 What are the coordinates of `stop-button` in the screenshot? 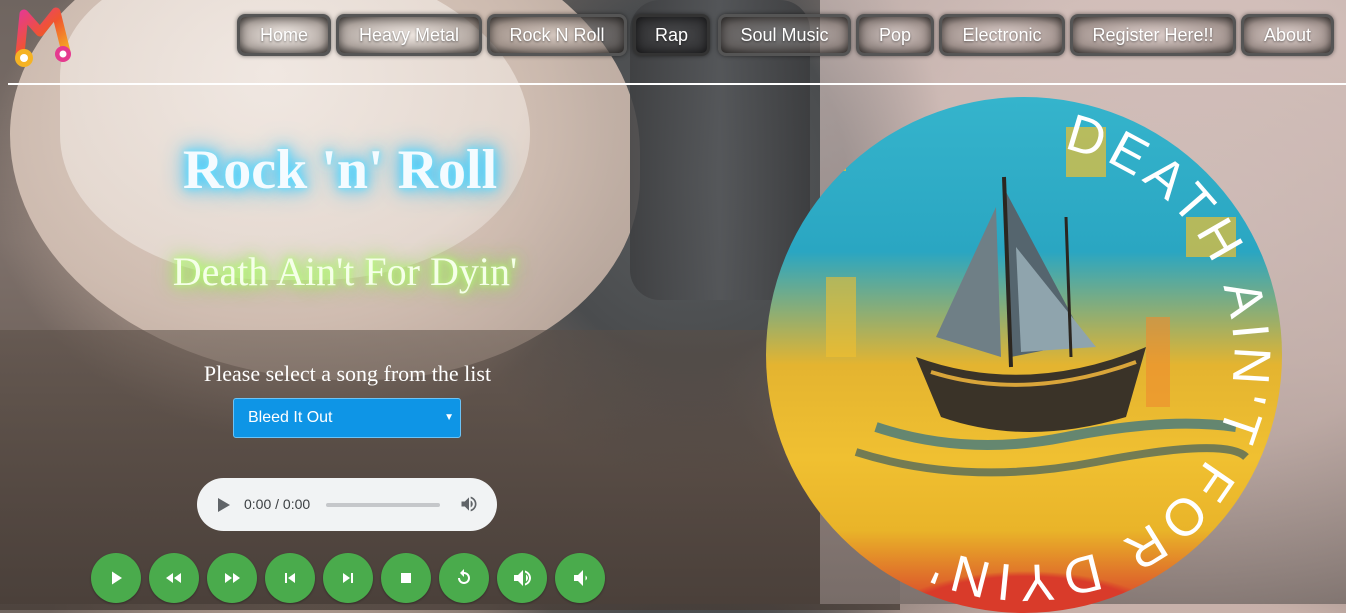 It's located at (406, 578).